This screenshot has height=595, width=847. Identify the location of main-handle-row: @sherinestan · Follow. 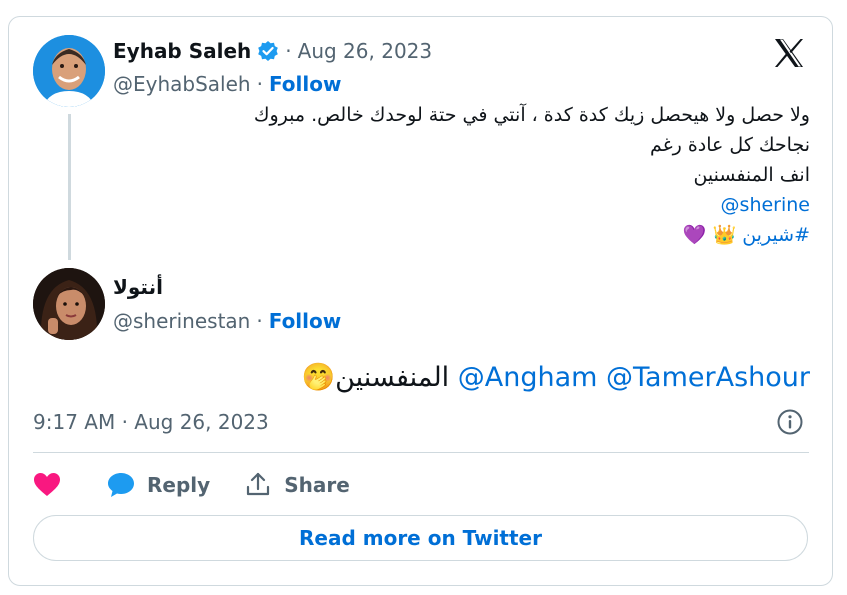
(227, 321).